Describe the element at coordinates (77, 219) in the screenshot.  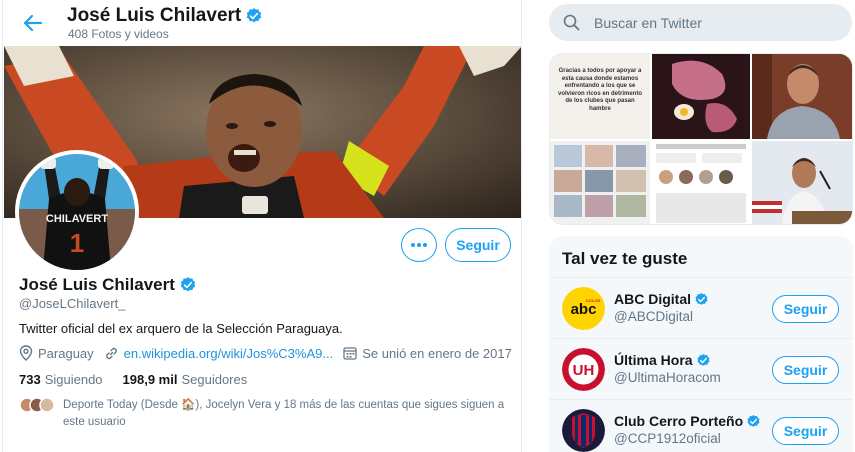
I see `avatar-jersey-name: CHILAVERT` at that location.